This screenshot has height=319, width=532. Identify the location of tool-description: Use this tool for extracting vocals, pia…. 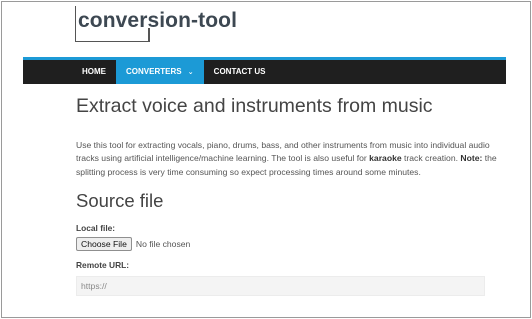
(291, 159).